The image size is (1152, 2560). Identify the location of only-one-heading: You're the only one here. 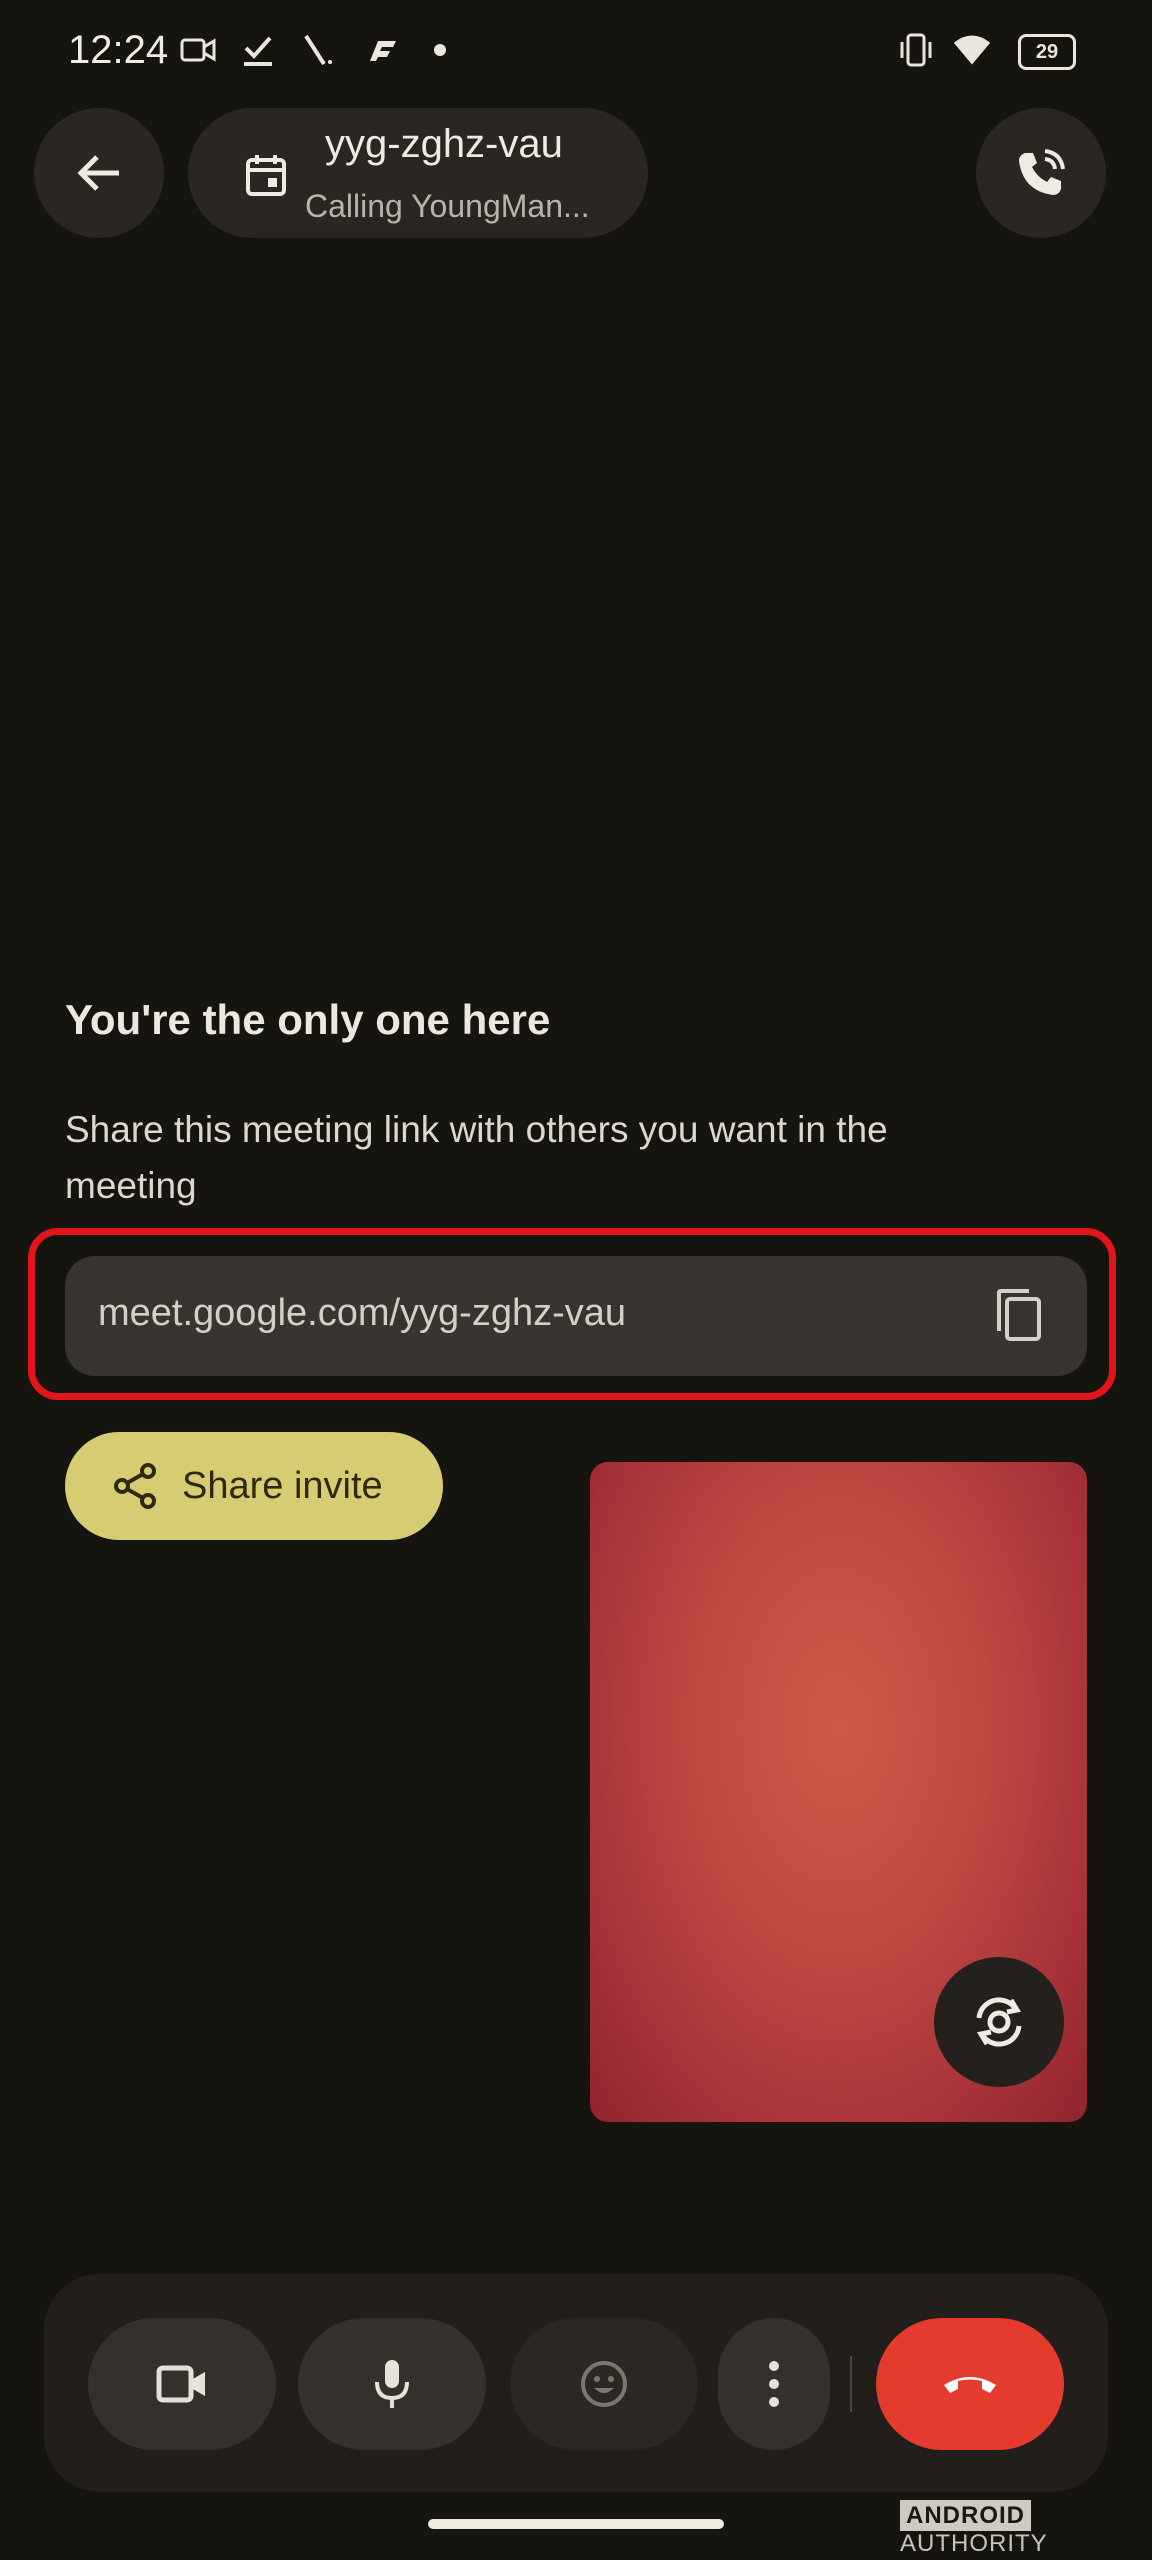
(308, 1019).